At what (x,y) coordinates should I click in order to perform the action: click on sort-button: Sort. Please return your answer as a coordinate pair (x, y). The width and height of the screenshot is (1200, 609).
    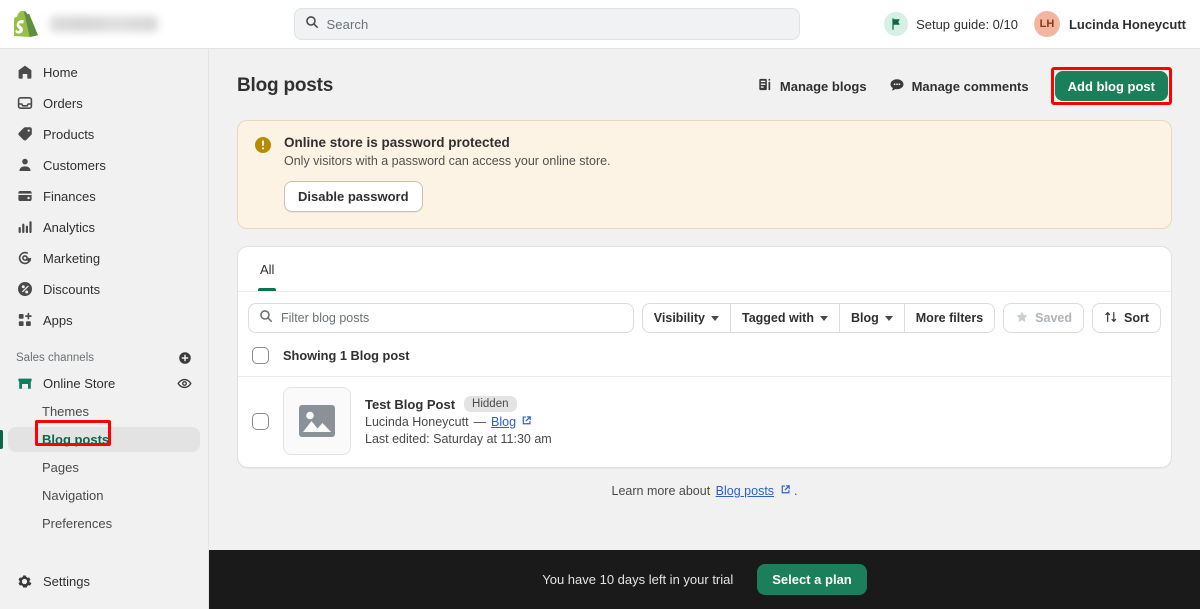
    Looking at the image, I should click on (1126, 318).